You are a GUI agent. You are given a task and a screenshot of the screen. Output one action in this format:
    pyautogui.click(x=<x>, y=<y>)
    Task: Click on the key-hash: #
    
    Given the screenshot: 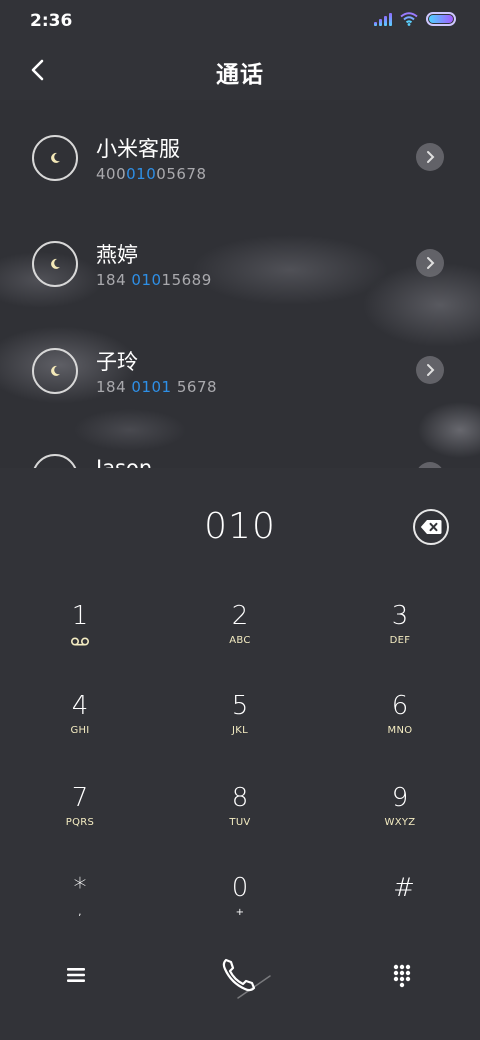 What is the action you would take?
    pyautogui.click(x=404, y=913)
    